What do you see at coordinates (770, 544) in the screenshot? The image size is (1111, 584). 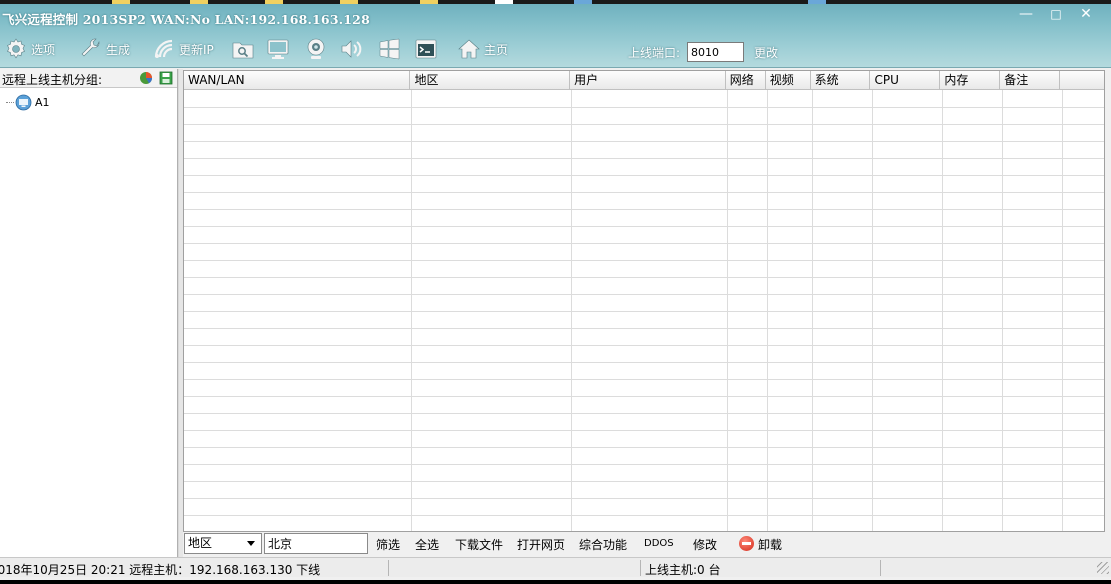 I see `uninstall-button: 卸载` at bounding box center [770, 544].